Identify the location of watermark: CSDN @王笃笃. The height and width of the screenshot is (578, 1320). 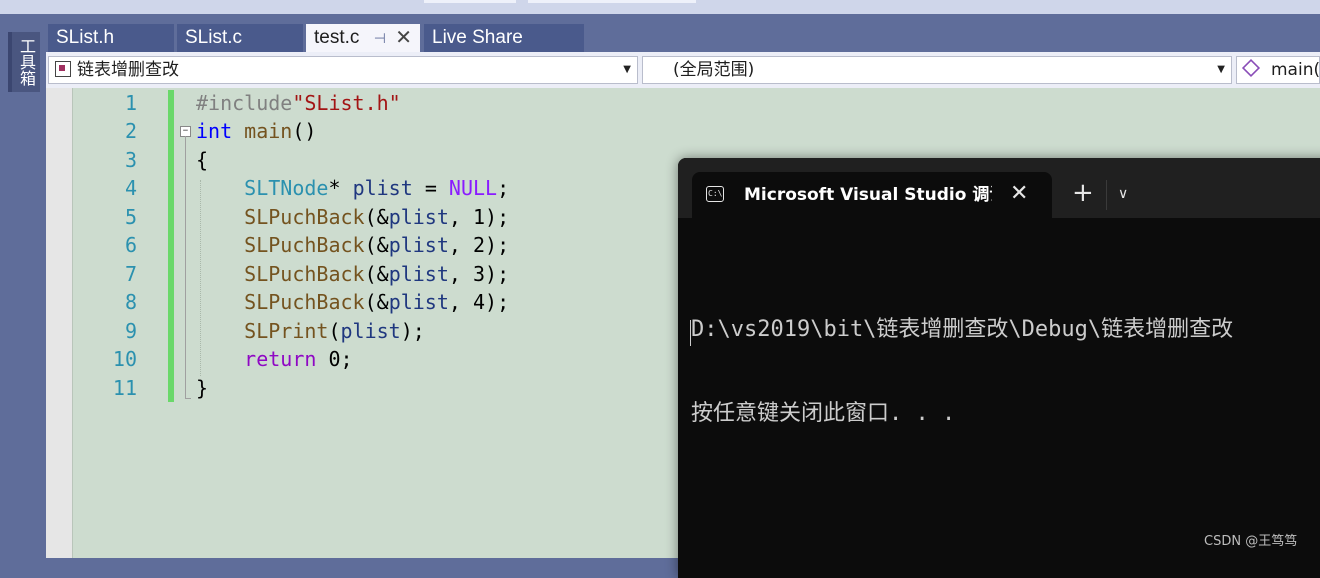
(1251, 541).